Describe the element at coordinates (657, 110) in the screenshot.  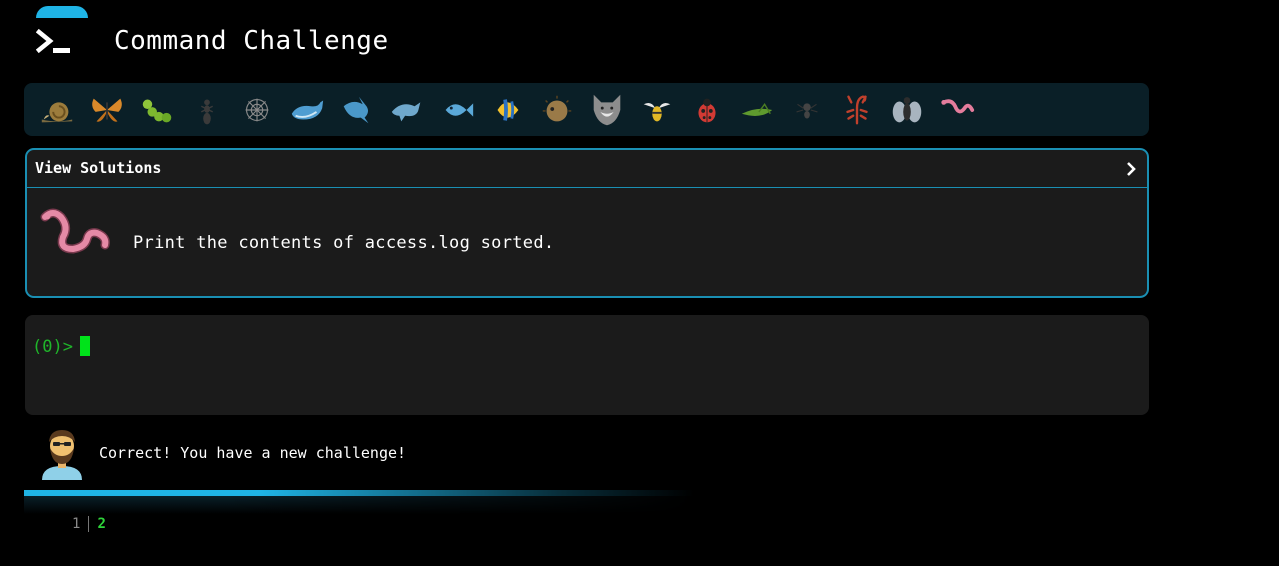
I see `bee-icon` at that location.